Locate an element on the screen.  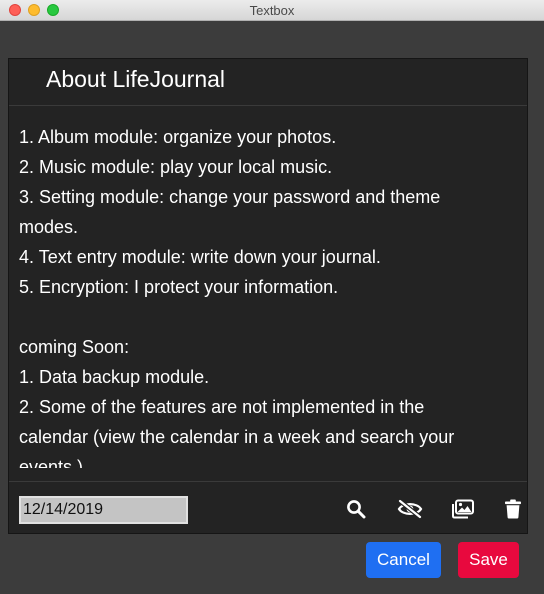
date-field is located at coordinates (103, 510).